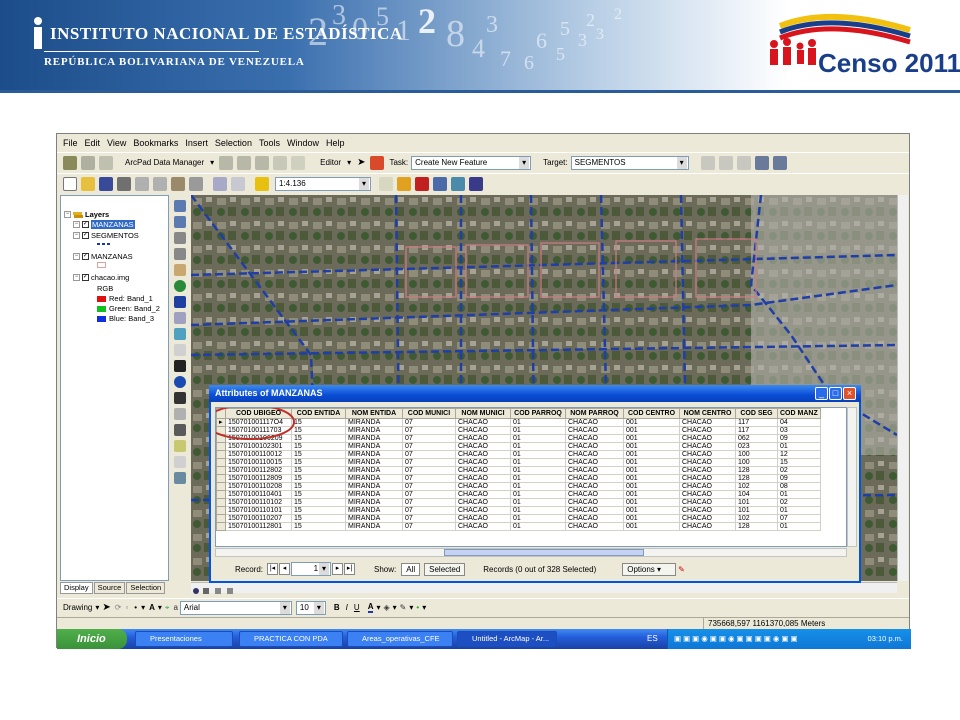 The image size is (960, 720). I want to click on arcpad-check-out-icon, so click(262, 162).